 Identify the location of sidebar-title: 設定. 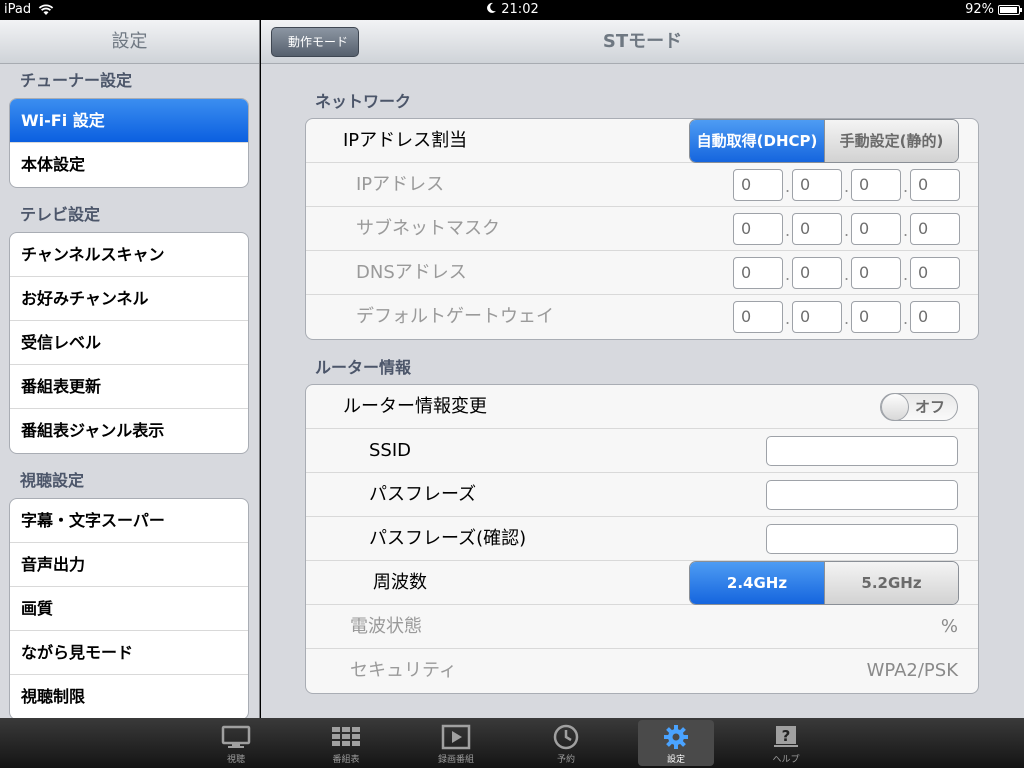
(129, 42).